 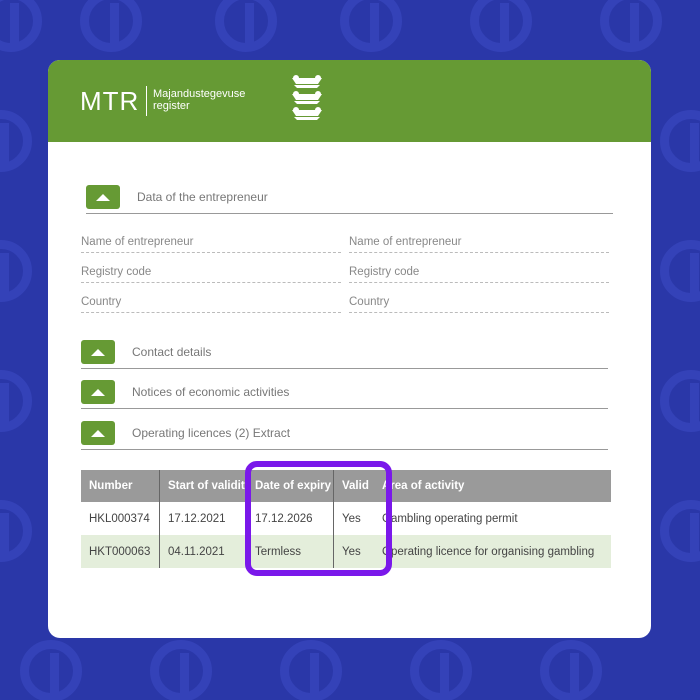 I want to click on logo-subtitle: Majandustegevuse register, so click(x=199, y=100).